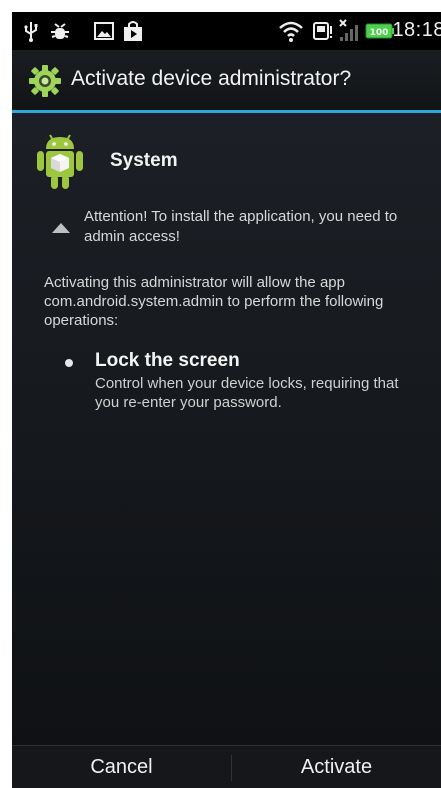 Image resolution: width=441 pixels, height=788 pixels. What do you see at coordinates (323, 31) in the screenshot?
I see `sd-card-icon` at bounding box center [323, 31].